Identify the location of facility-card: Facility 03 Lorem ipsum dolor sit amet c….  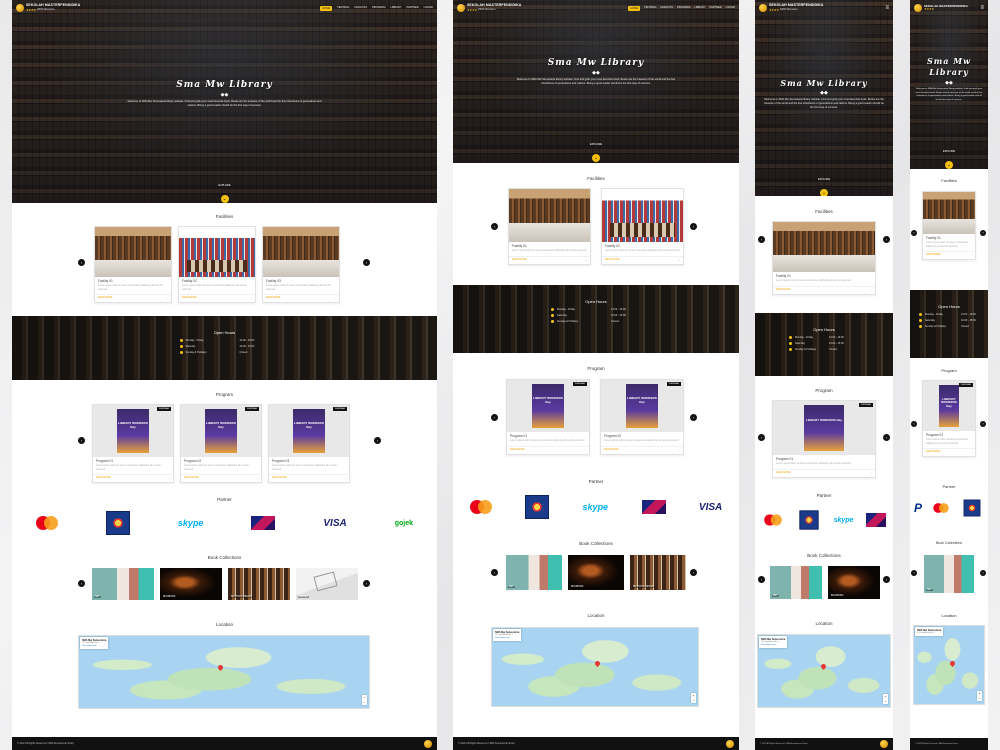
(301, 265).